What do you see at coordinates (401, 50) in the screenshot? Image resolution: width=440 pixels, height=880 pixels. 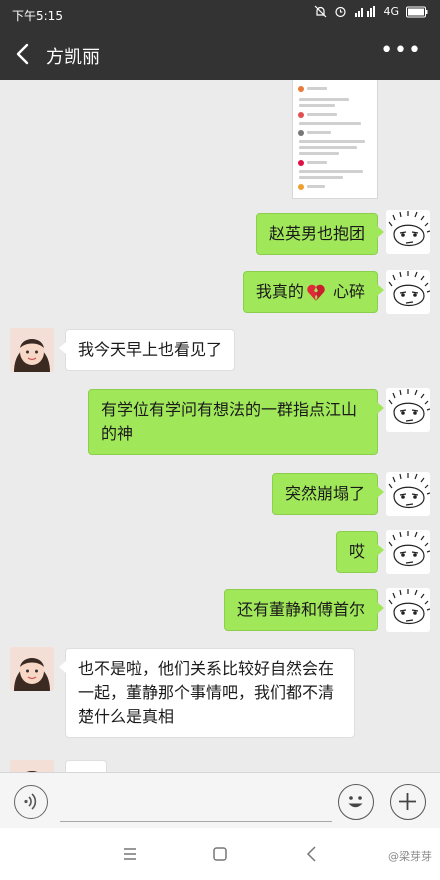 I see `more-icon: •••` at bounding box center [401, 50].